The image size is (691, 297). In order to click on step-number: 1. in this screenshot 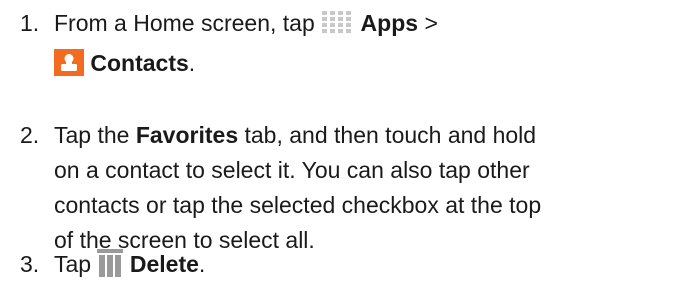, I will do `click(30, 23)`.